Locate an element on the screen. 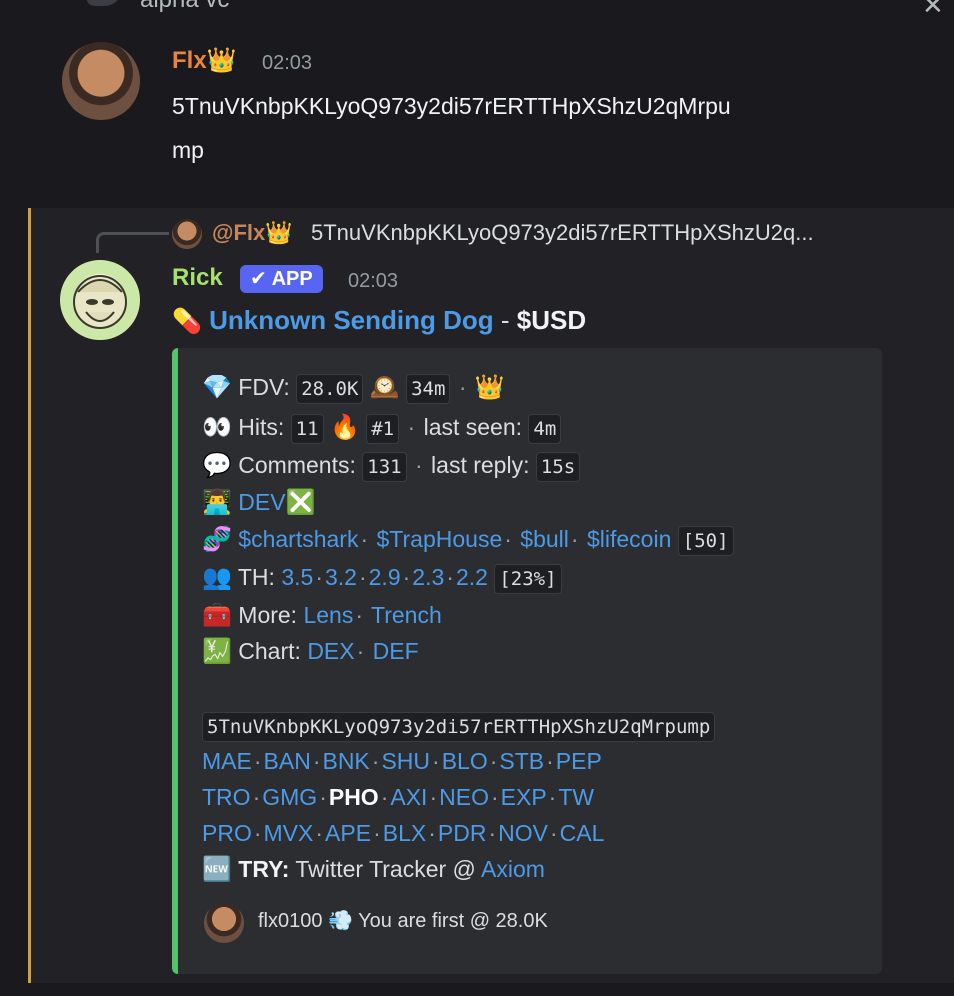  platform-link: NEO is located at coordinates (464, 797).